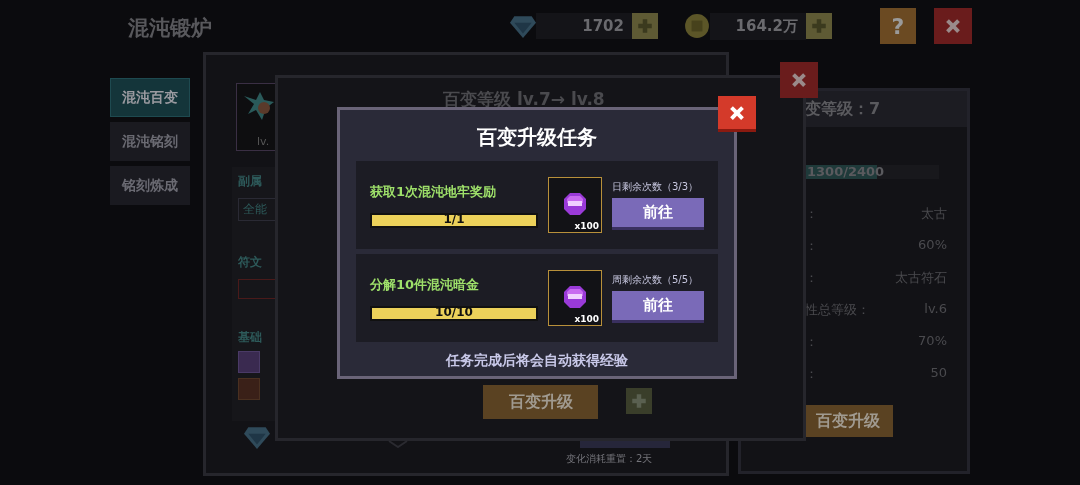 This screenshot has height=485, width=1080. Describe the element at coordinates (737, 114) in the screenshot. I see `close-button` at that location.